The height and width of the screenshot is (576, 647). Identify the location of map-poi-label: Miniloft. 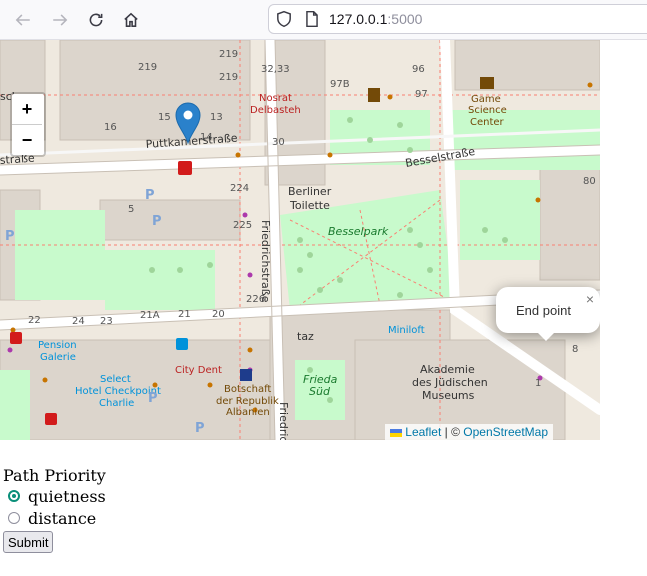
(406, 330).